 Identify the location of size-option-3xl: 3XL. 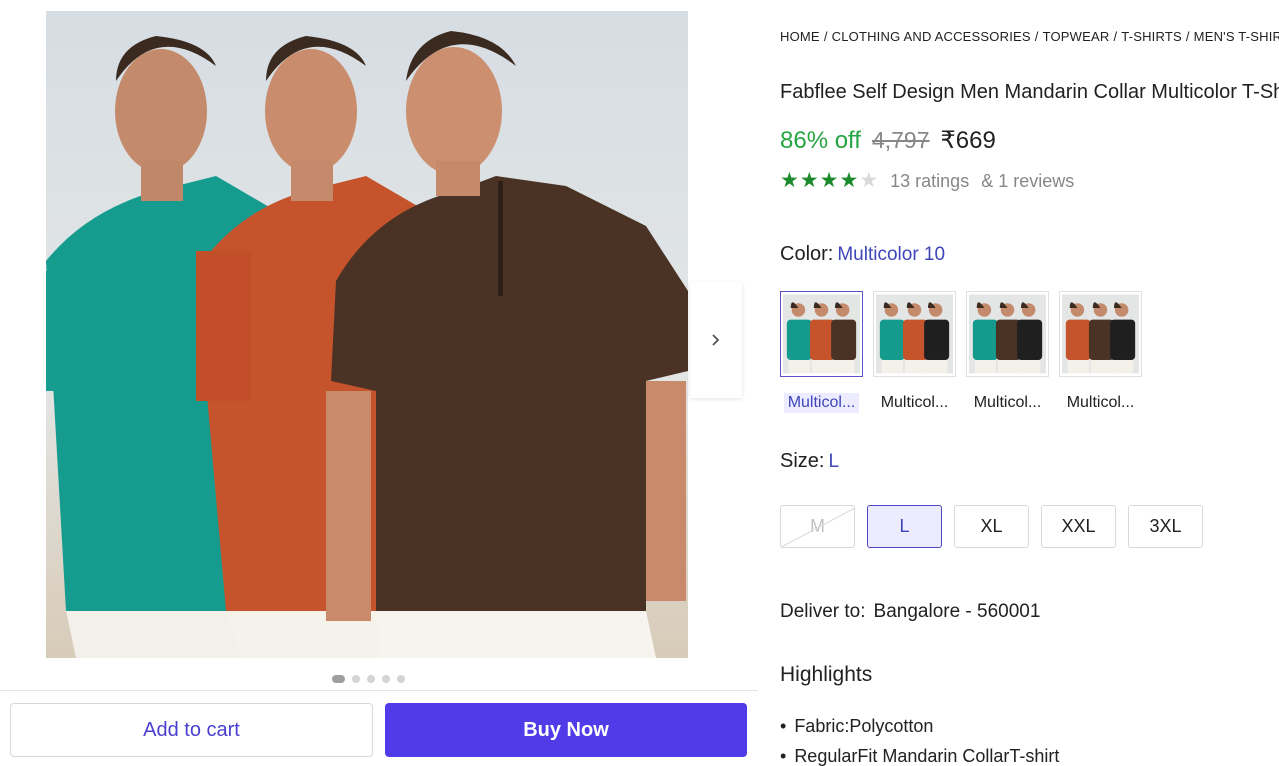
(1165, 526).